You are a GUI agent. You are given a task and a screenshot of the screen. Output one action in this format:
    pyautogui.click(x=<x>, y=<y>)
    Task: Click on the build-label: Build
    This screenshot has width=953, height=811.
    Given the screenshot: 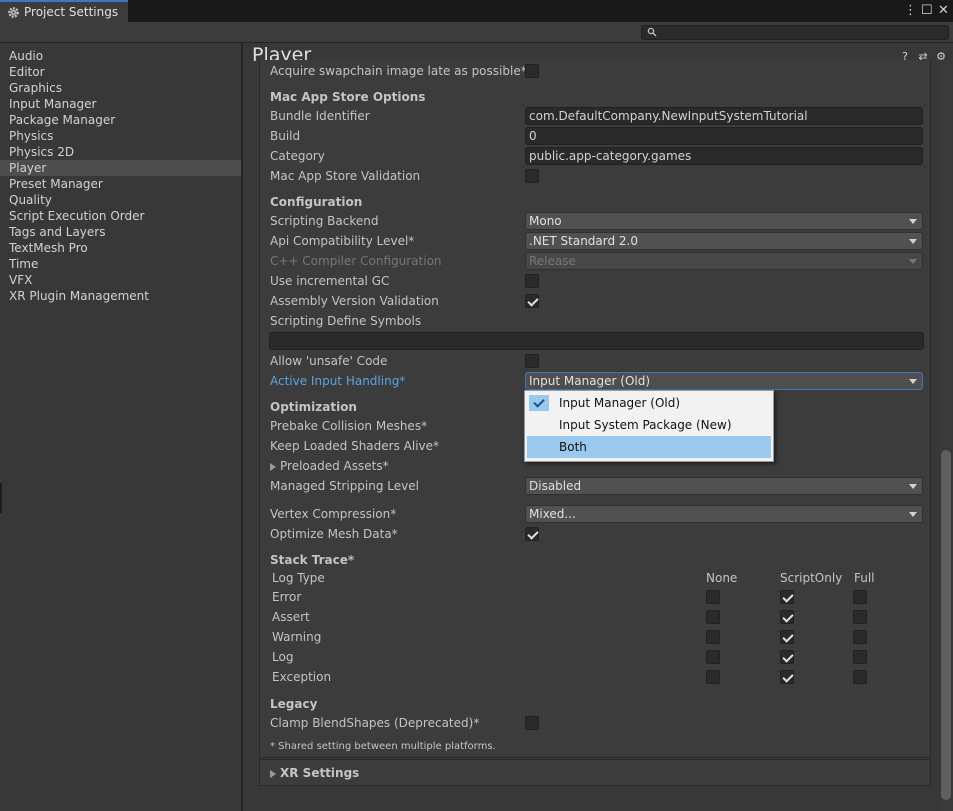 What is the action you would take?
    pyautogui.click(x=285, y=136)
    